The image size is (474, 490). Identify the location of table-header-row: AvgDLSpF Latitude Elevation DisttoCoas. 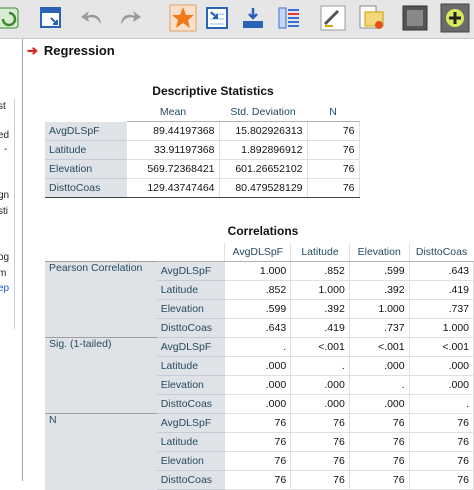
(259, 252).